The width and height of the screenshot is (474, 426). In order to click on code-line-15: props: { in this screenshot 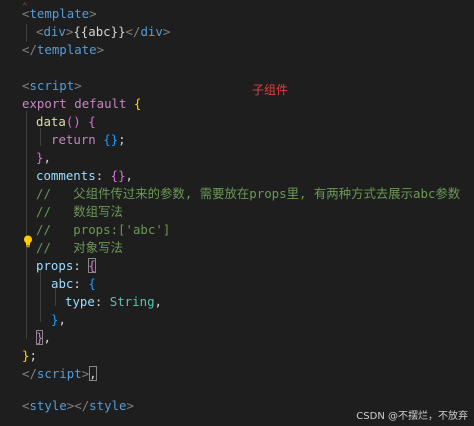, I will do `click(66, 265)`.